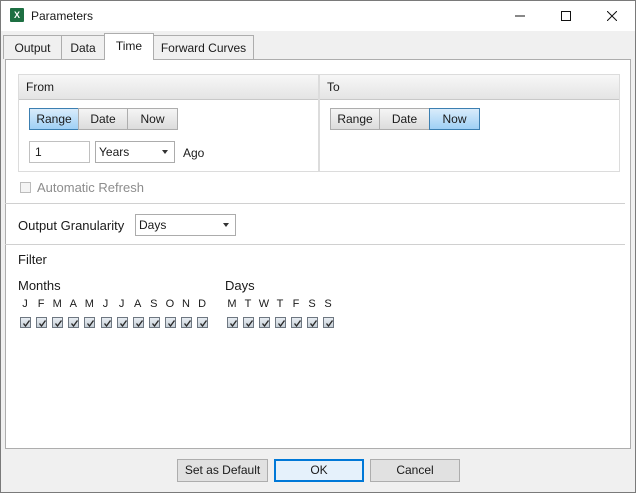 The image size is (636, 493). What do you see at coordinates (264, 304) in the screenshot?
I see `day-letter: W` at bounding box center [264, 304].